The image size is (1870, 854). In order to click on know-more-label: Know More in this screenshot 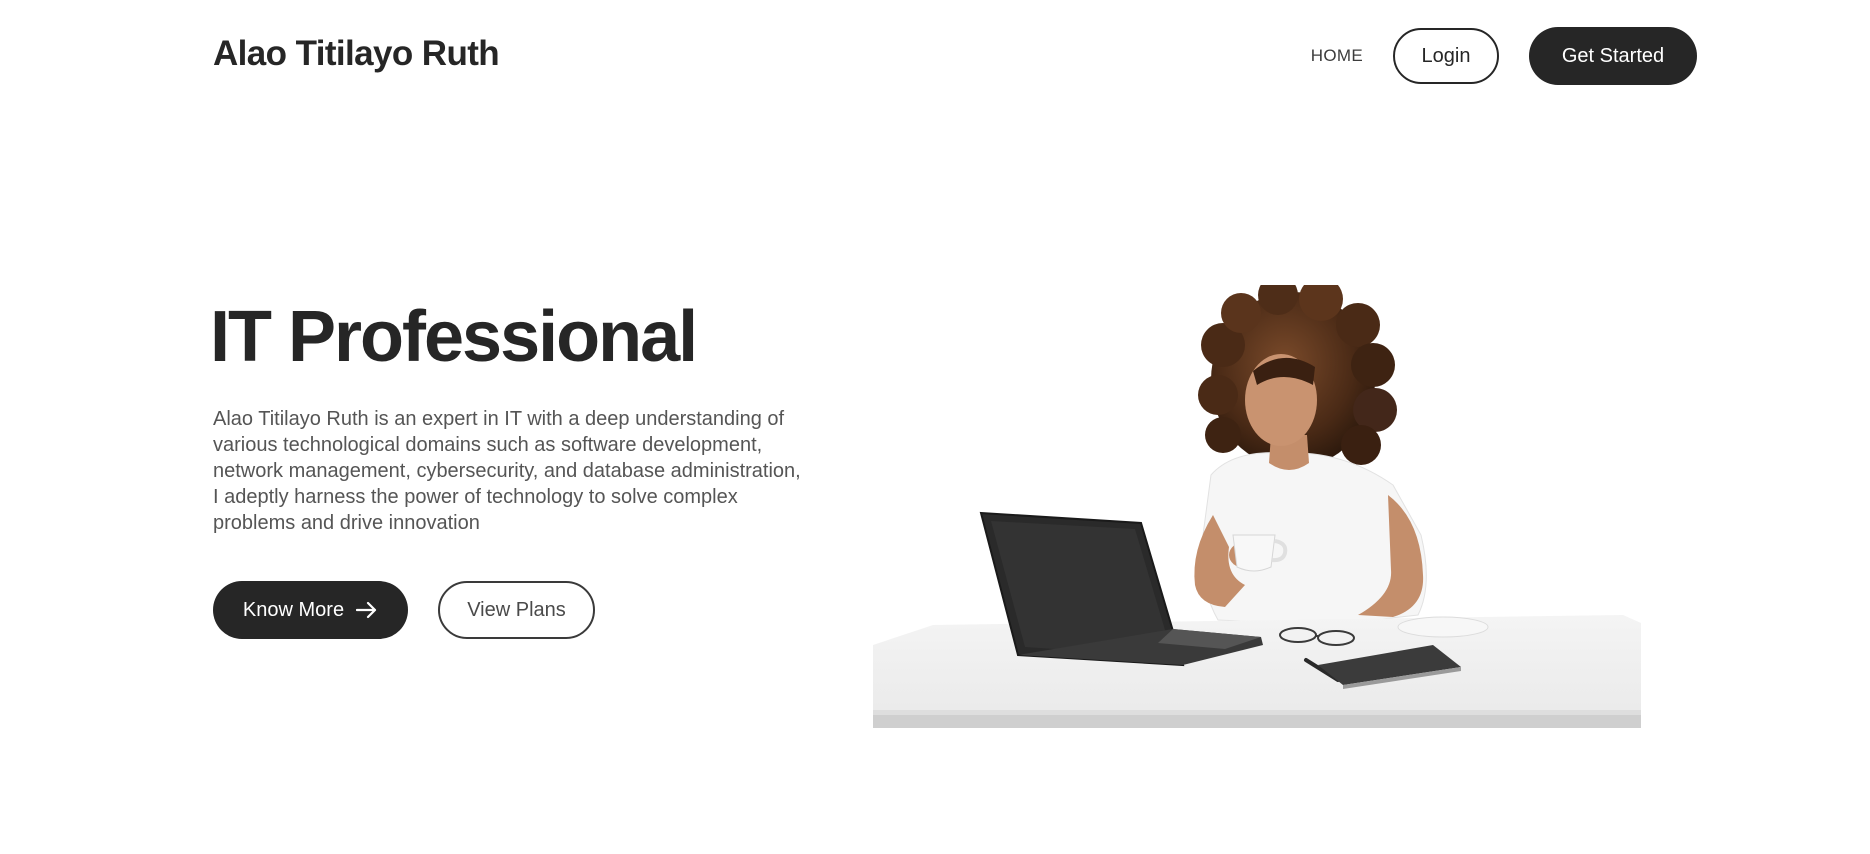, I will do `click(293, 609)`.